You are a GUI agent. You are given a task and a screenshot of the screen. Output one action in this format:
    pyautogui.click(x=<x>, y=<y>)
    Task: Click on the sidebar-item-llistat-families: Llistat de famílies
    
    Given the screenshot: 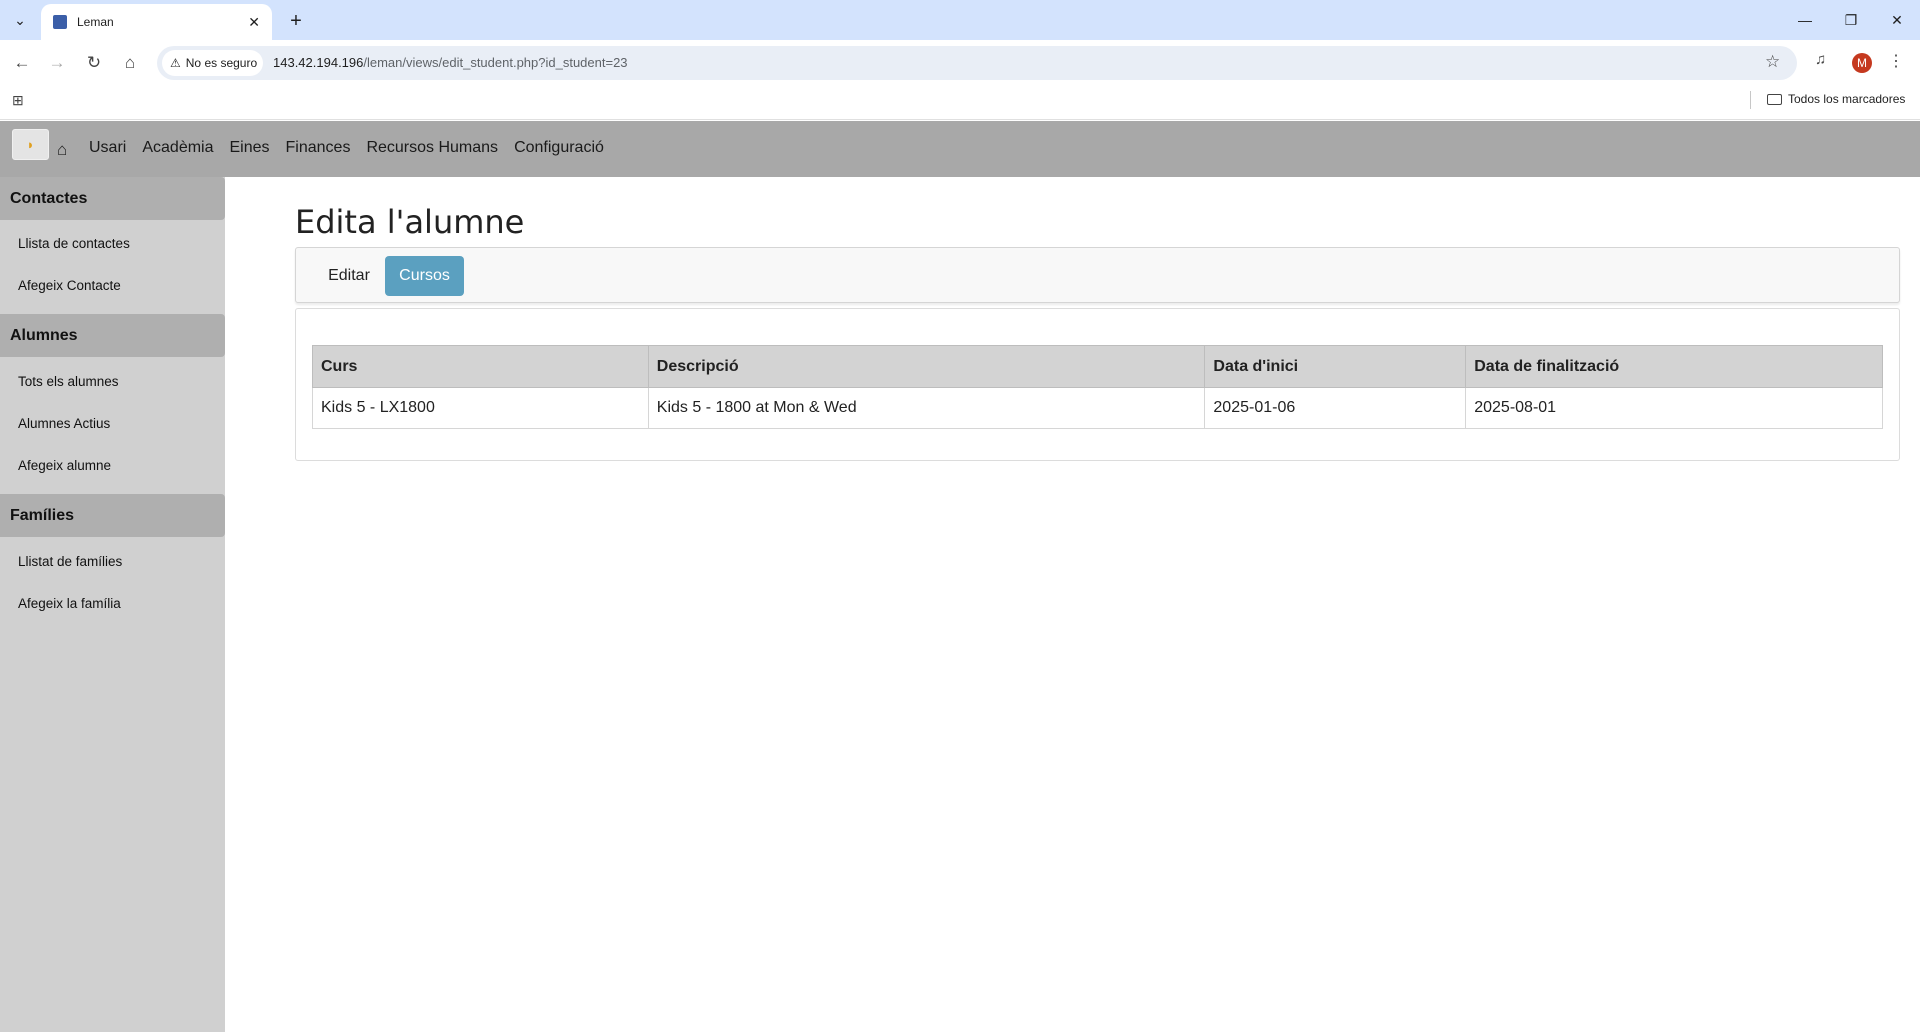 What is the action you would take?
    pyautogui.click(x=70, y=561)
    